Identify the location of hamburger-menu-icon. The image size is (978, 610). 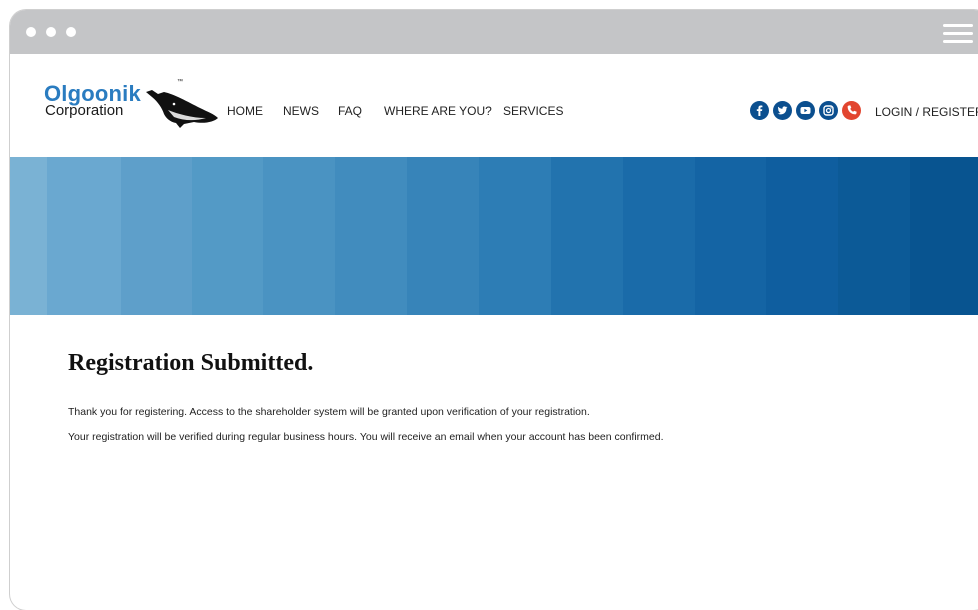
(958, 34).